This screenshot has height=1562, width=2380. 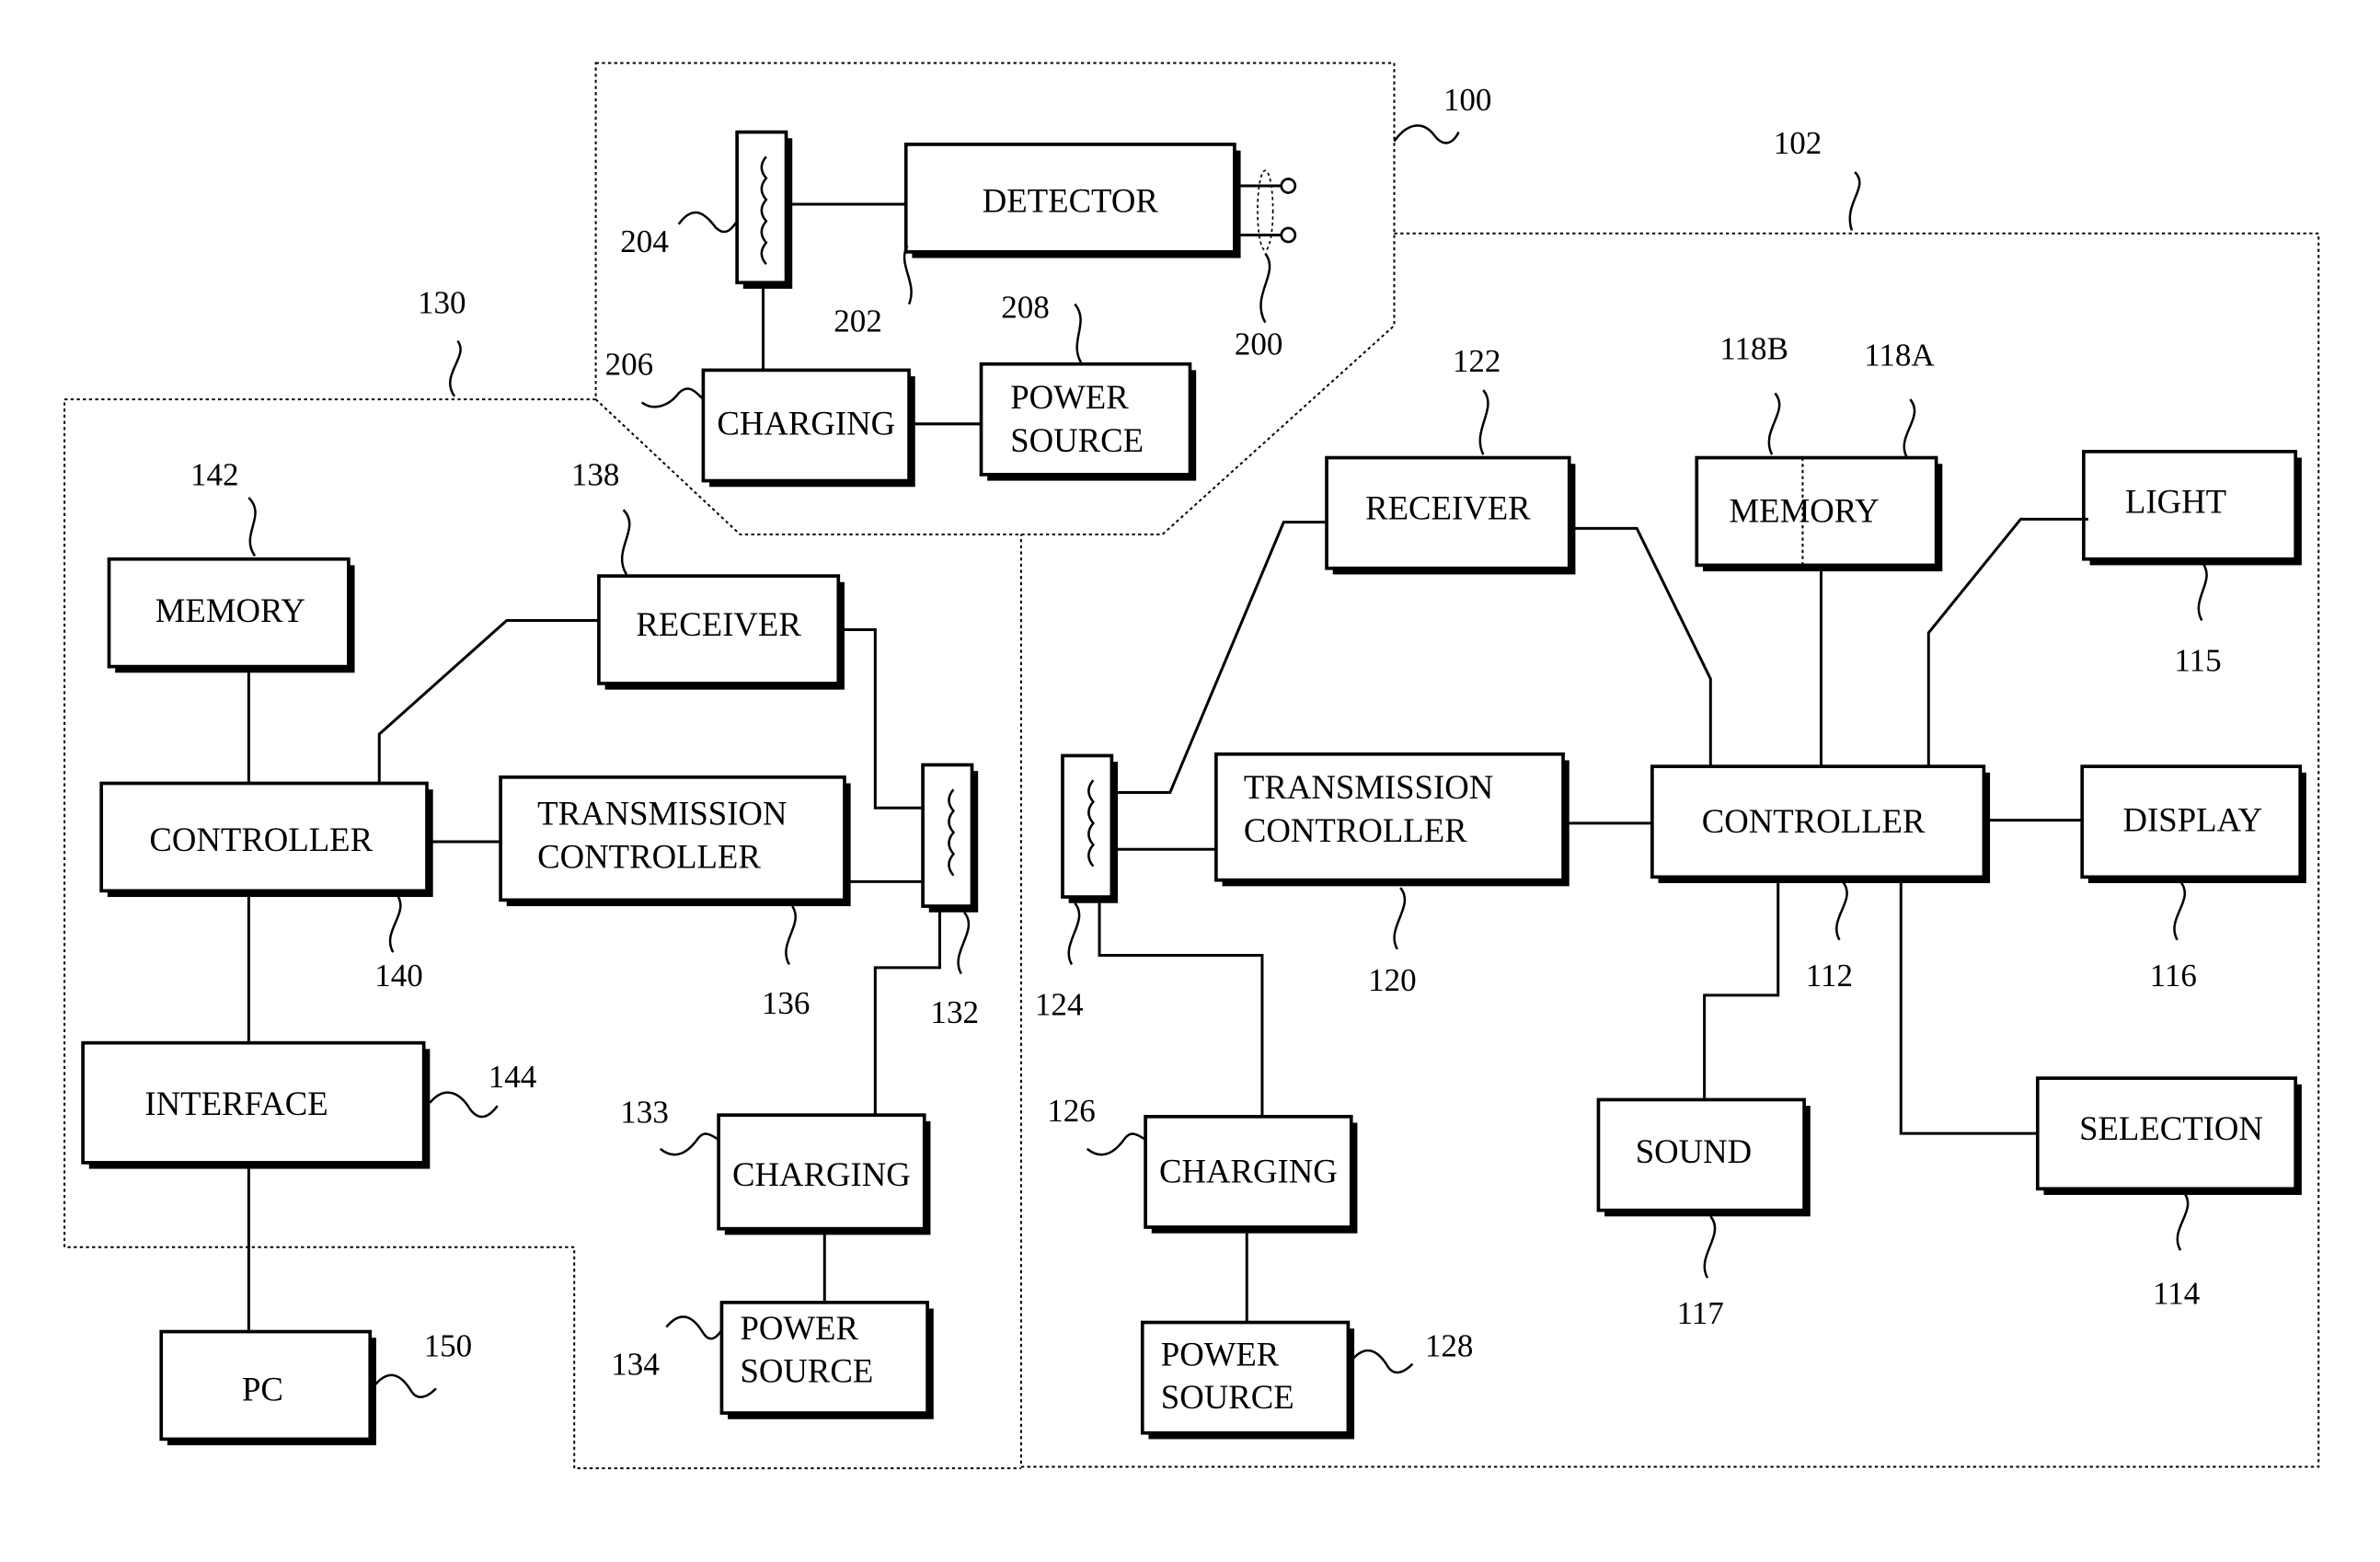 What do you see at coordinates (629, 364) in the screenshot?
I see `ref-206: 206` at bounding box center [629, 364].